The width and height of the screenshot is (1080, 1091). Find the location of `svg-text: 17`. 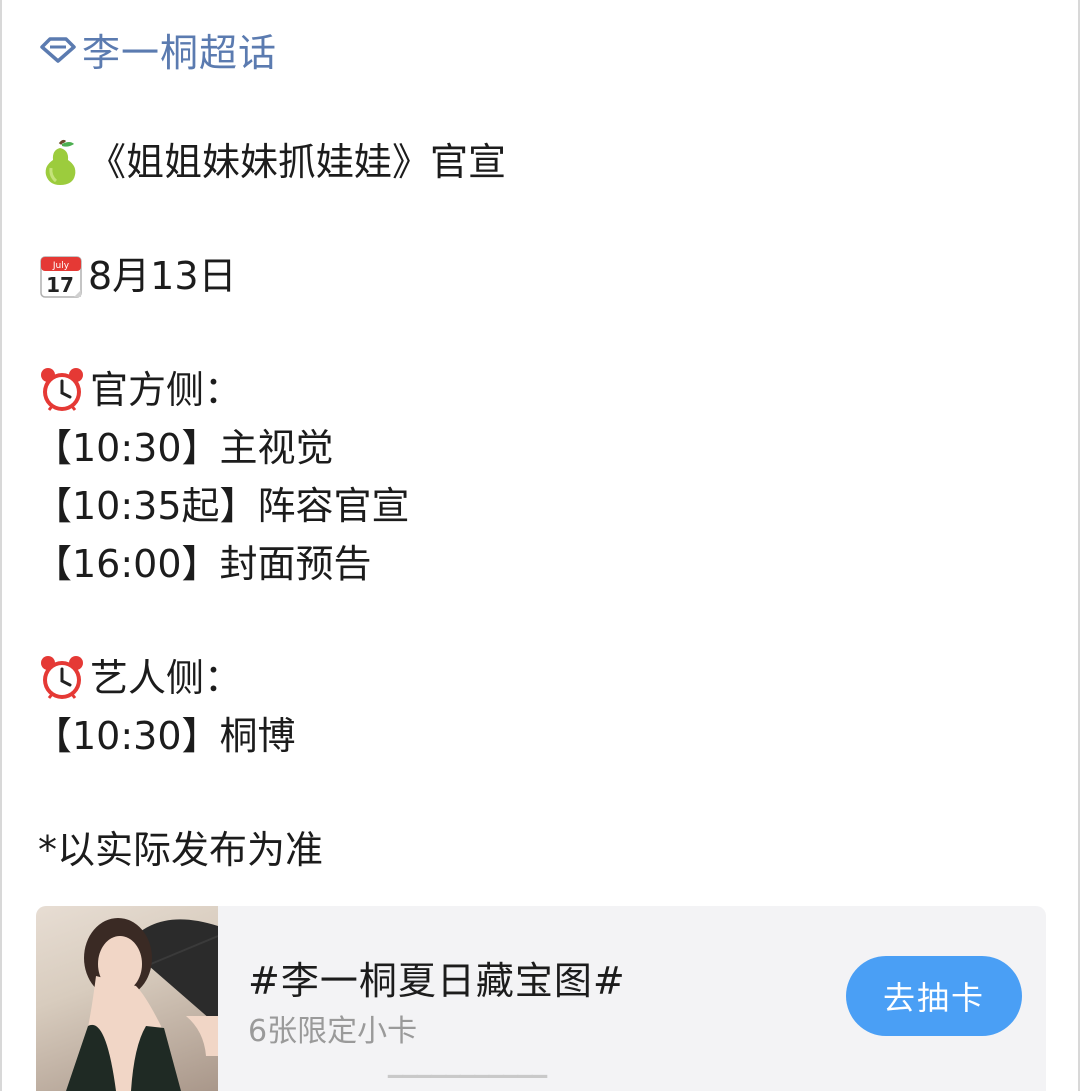

svg-text: 17 is located at coordinates (60, 285).